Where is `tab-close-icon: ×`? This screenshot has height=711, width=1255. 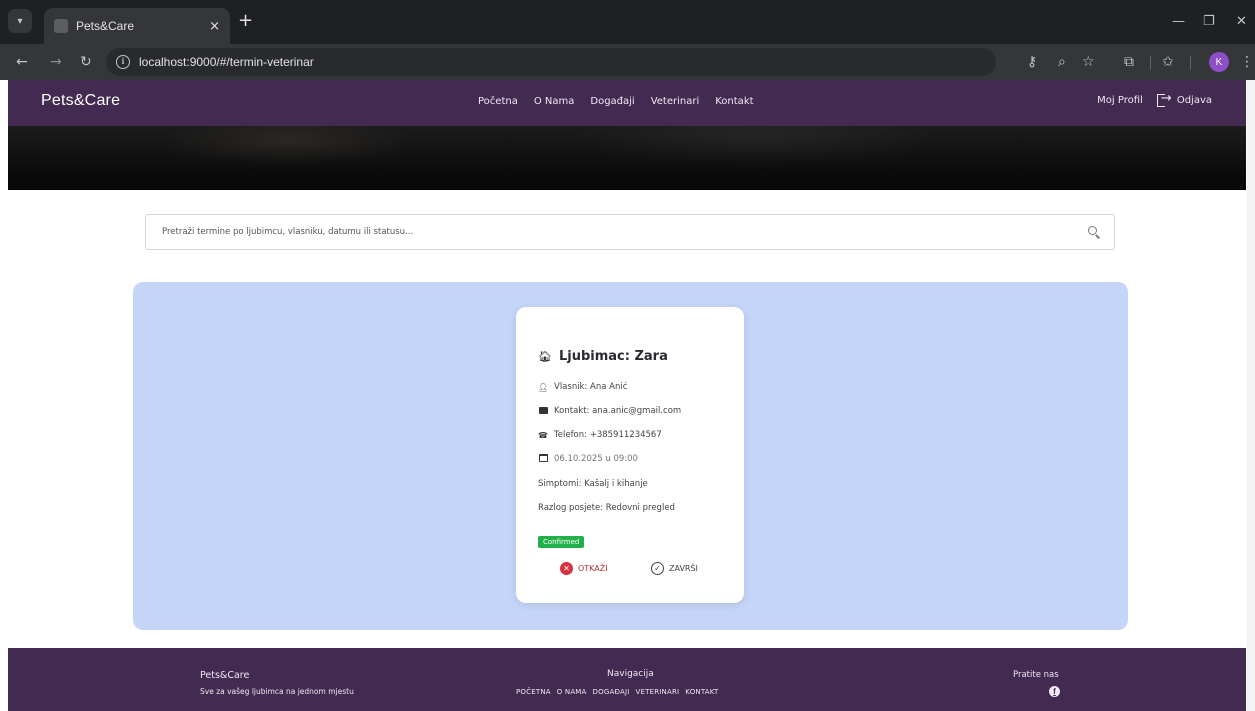 tab-close-icon: × is located at coordinates (214, 26).